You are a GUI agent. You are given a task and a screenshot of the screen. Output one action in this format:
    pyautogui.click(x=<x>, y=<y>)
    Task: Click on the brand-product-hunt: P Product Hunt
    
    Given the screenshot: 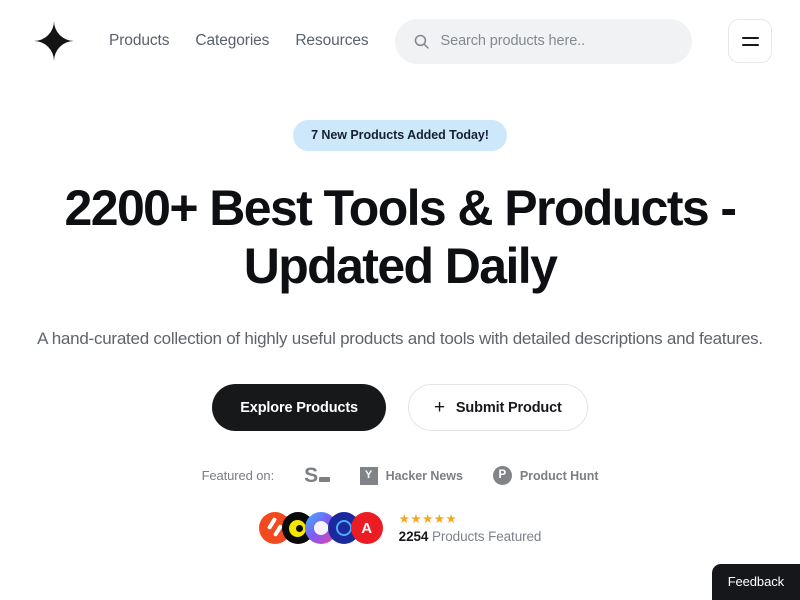 What is the action you would take?
    pyautogui.click(x=545, y=475)
    